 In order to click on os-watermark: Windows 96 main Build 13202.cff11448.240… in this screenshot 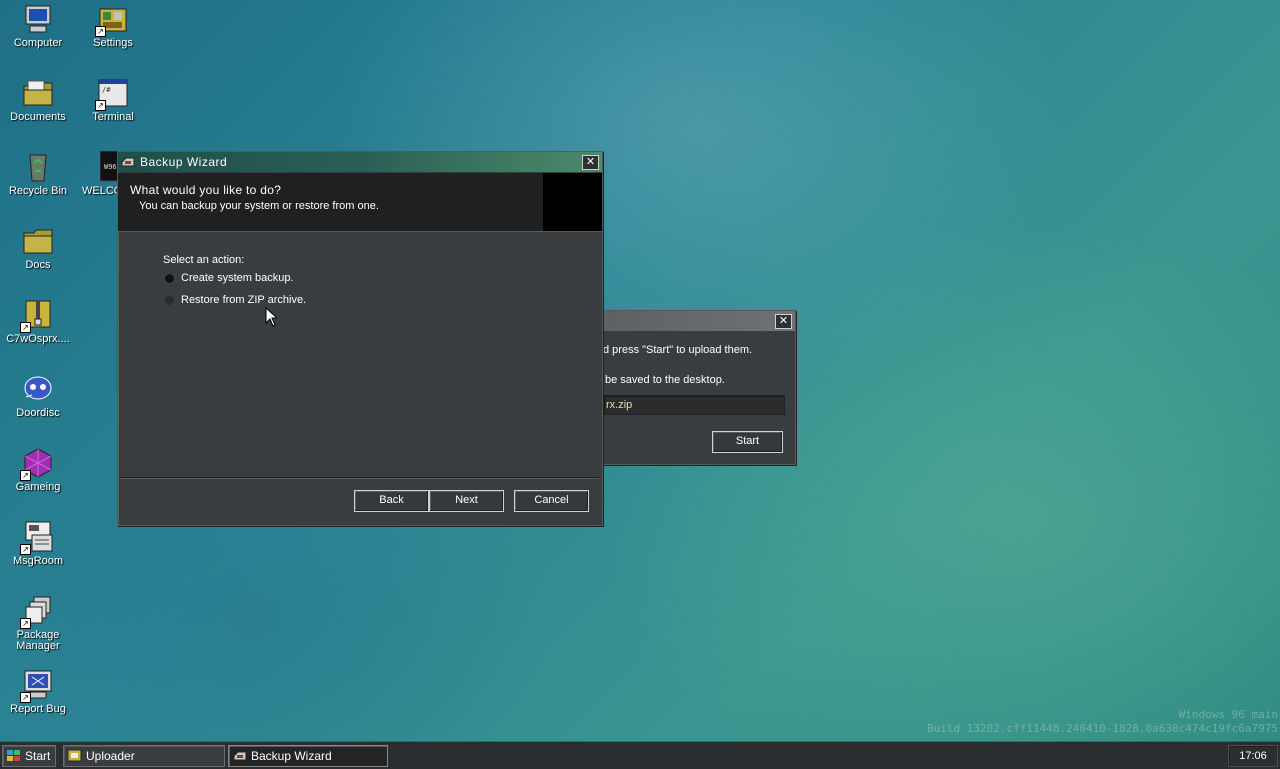, I will do `click(1102, 722)`.